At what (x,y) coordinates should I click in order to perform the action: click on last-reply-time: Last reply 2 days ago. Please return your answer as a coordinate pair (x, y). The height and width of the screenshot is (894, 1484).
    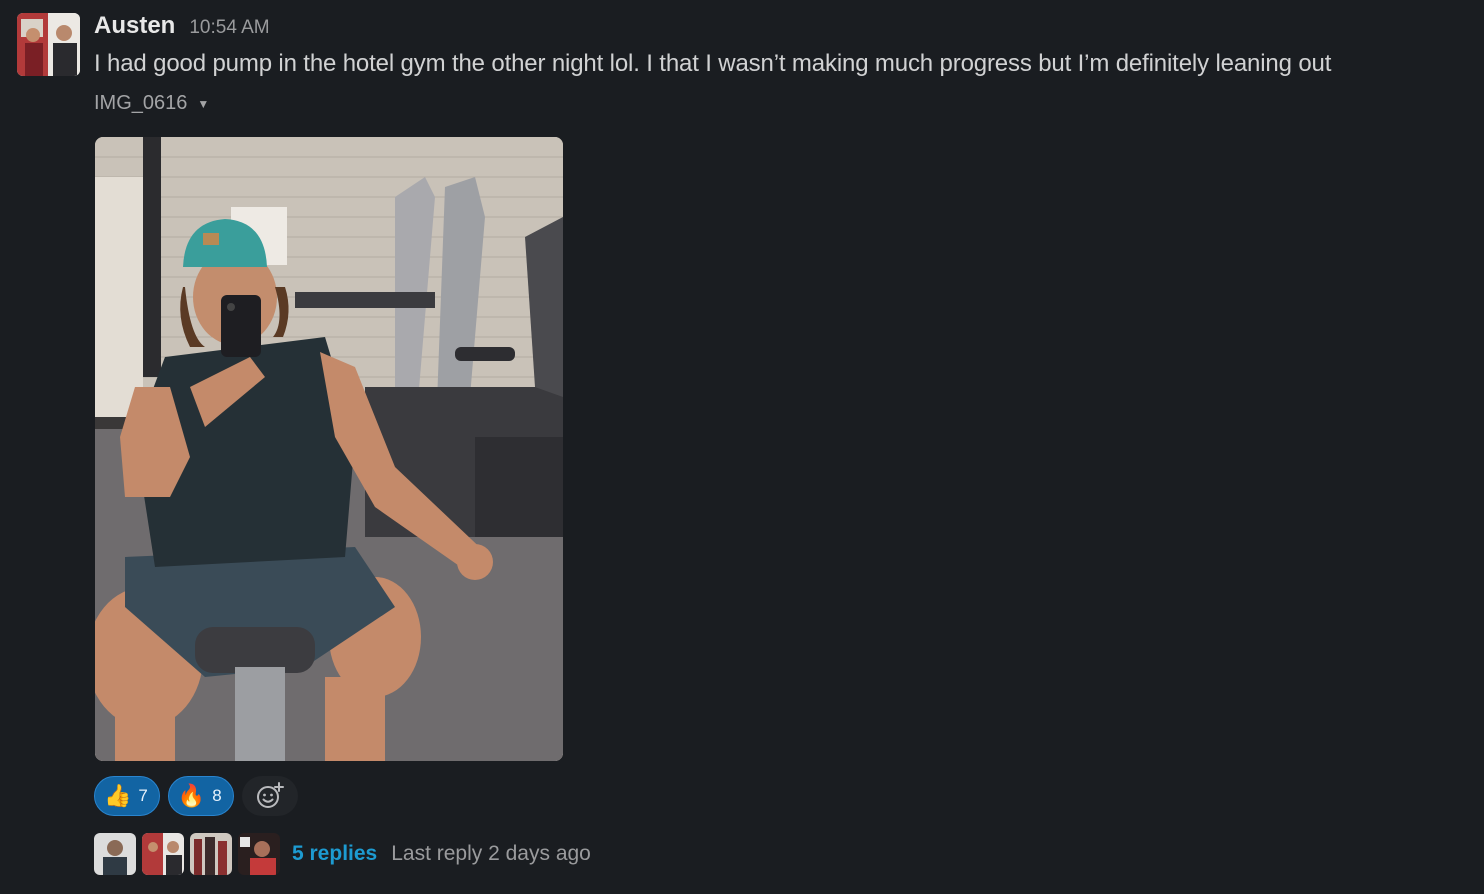
    Looking at the image, I should click on (491, 853).